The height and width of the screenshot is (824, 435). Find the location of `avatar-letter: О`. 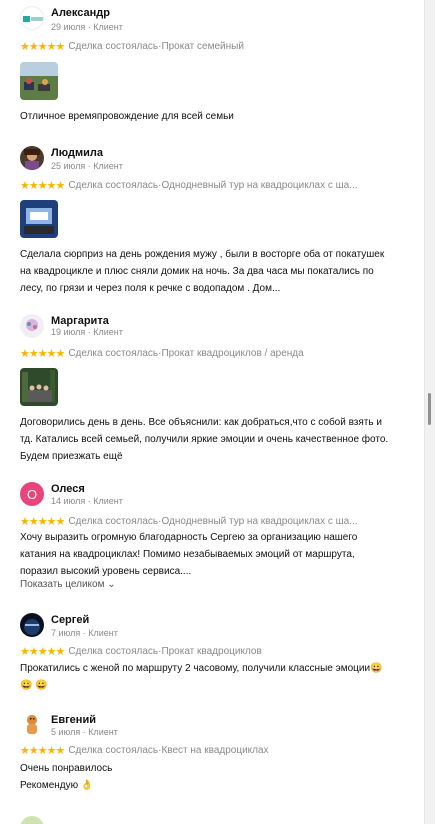

avatar-letter: О is located at coordinates (32, 494).